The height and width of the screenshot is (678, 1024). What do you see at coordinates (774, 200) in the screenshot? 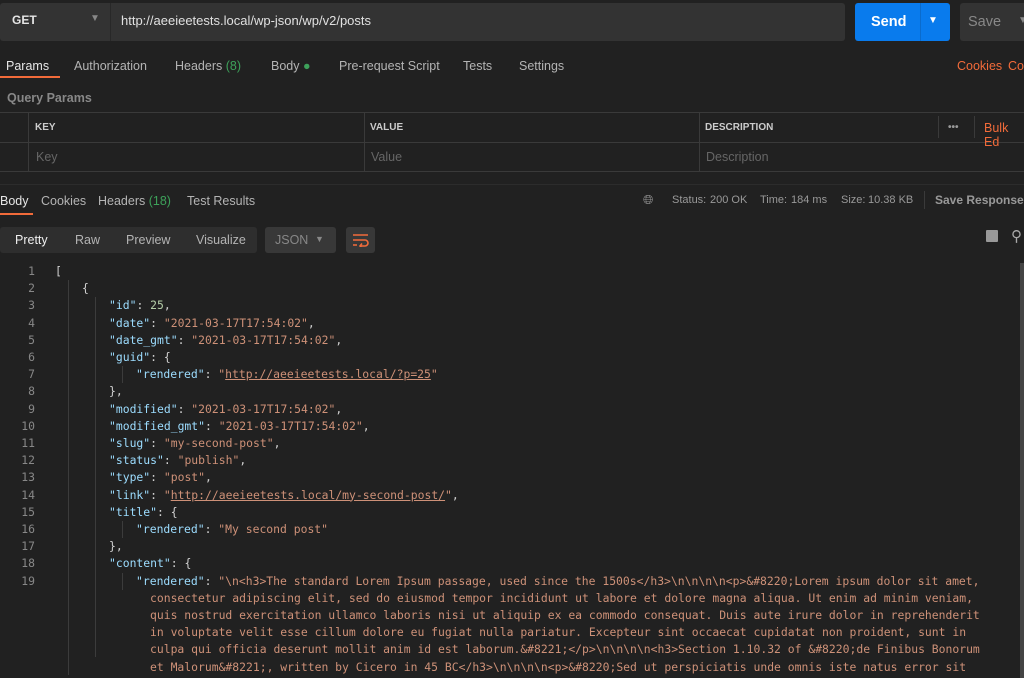
I see `time-label: Time:` at bounding box center [774, 200].